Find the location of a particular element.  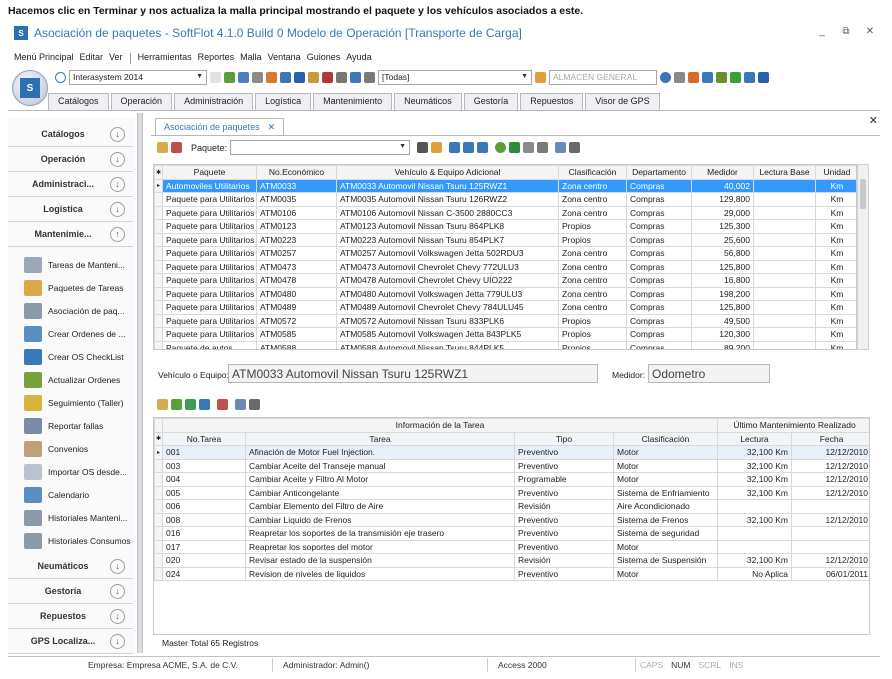

tab-operacion: Operación is located at coordinates (141, 101).